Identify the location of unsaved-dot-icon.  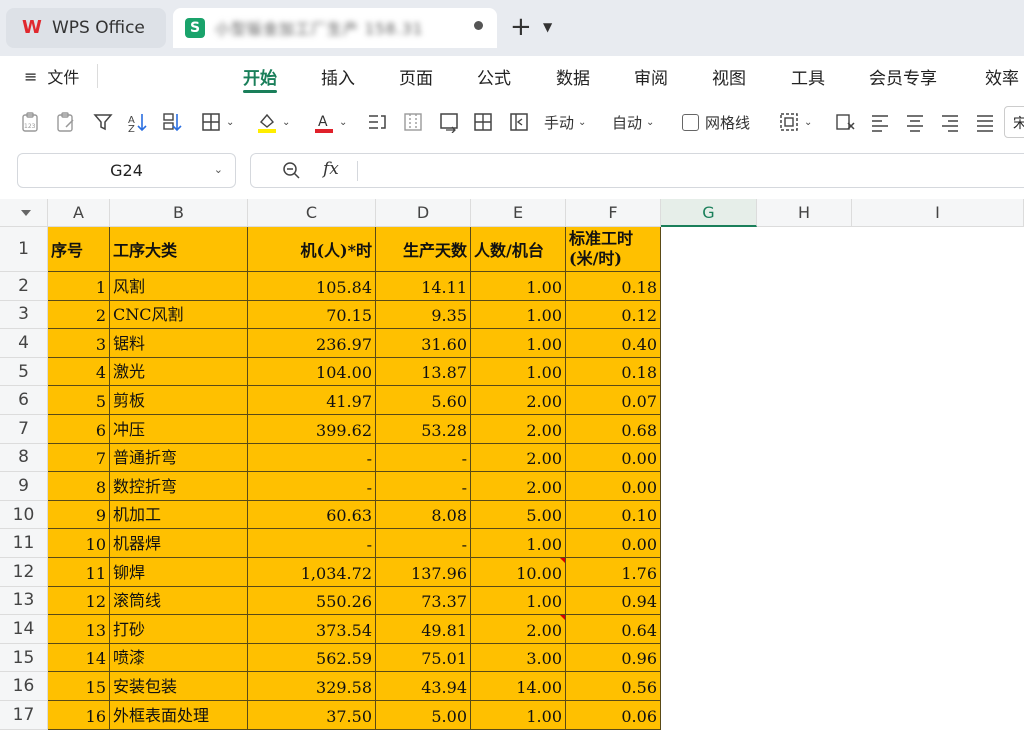
(478, 25).